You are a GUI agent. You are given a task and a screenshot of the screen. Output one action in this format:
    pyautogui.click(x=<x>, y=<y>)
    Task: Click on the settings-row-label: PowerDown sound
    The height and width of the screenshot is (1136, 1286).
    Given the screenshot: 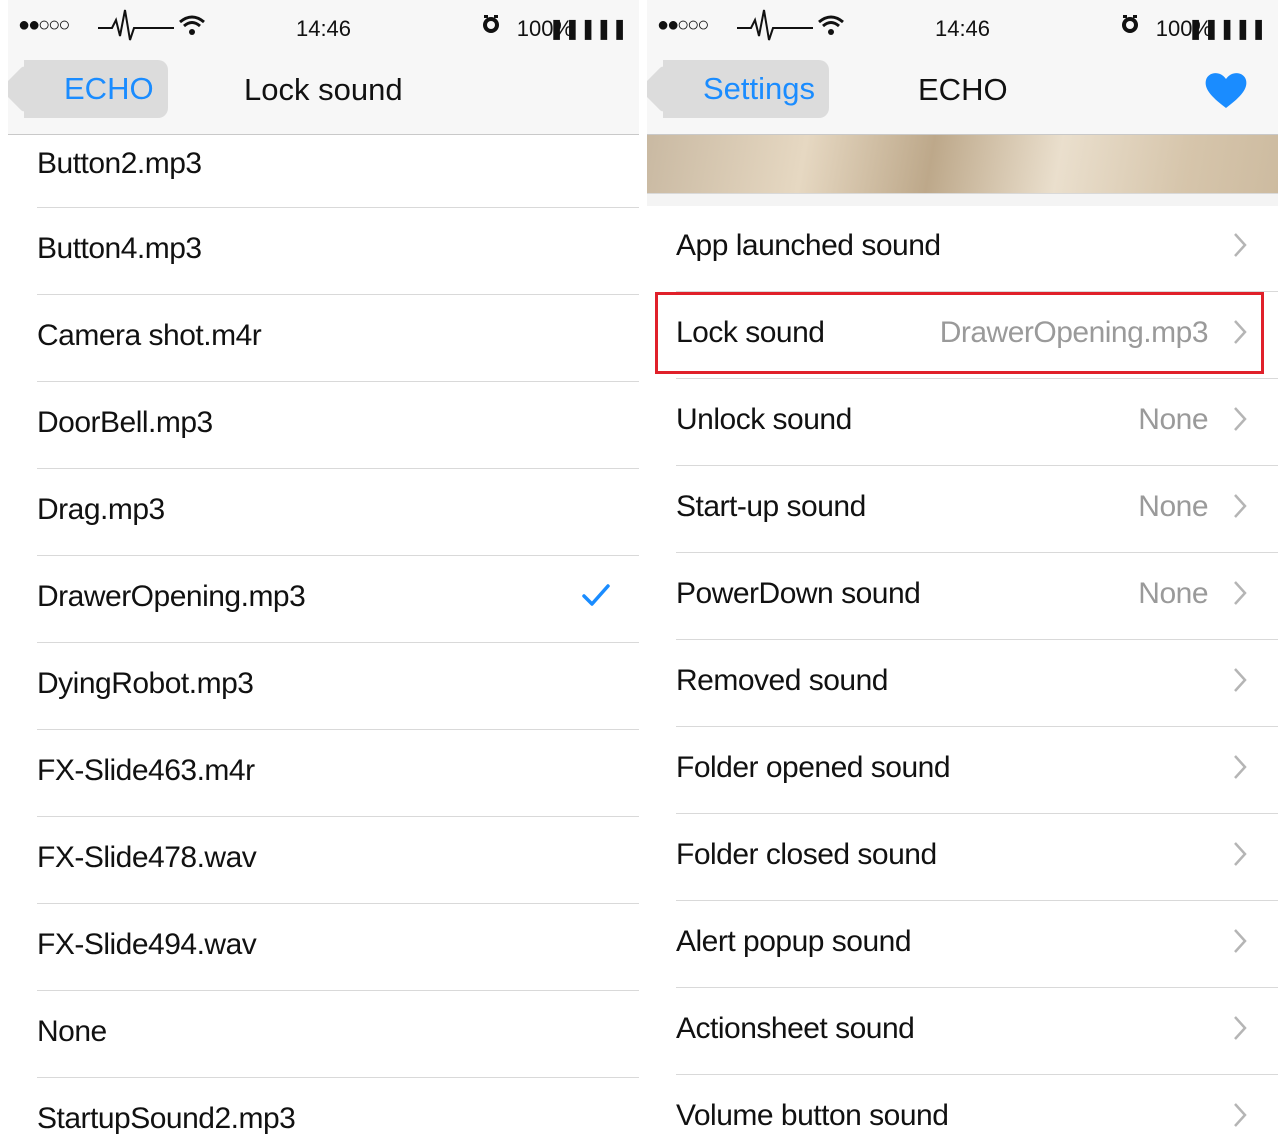 What is the action you would take?
    pyautogui.click(x=798, y=593)
    